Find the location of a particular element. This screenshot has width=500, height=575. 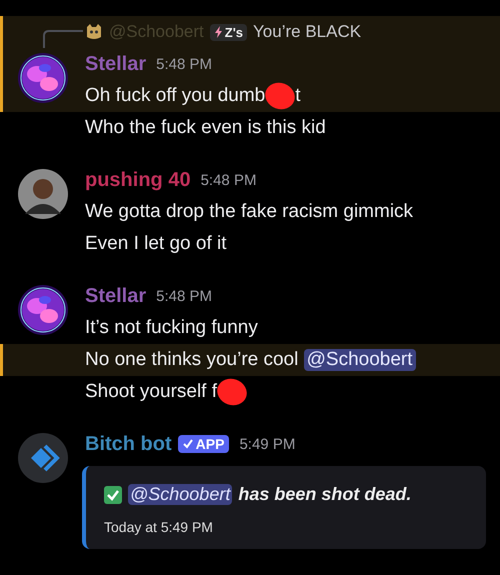

embed-text: has been shot dead. is located at coordinates (325, 494).